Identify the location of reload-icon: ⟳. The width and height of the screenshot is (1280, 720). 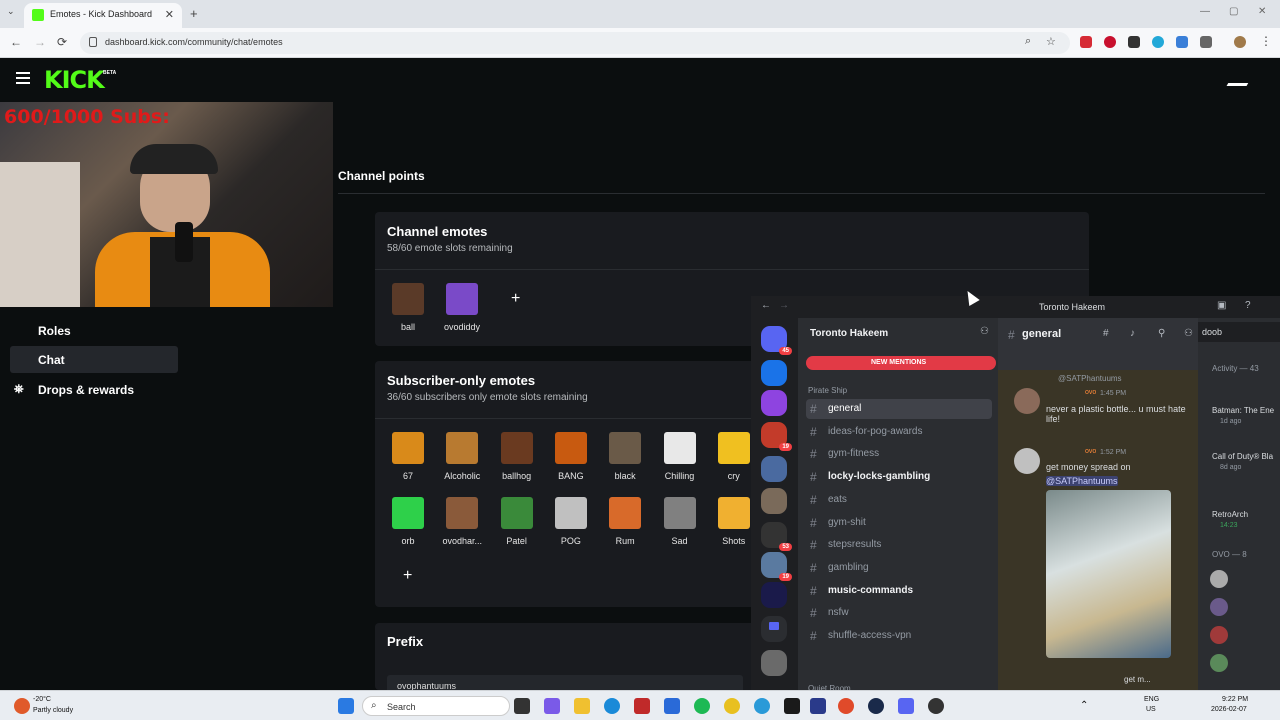
(62, 42).